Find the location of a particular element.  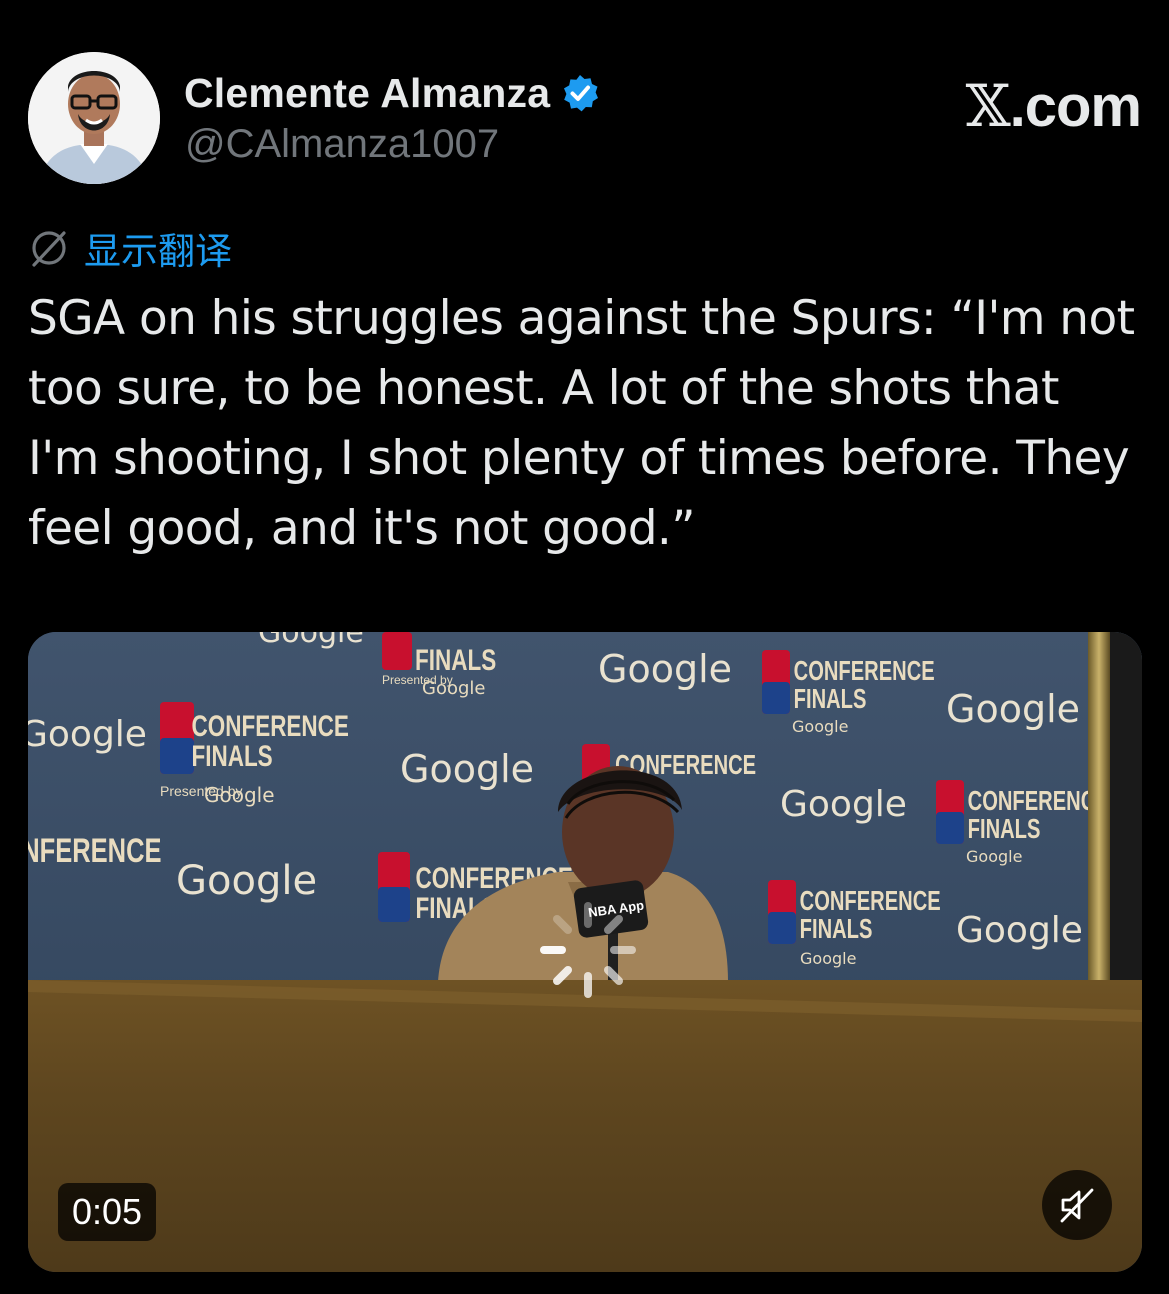

tweet-header: Clemente Almanza @CAlmanza1007 𝕏.com is located at coordinates (585, 120).